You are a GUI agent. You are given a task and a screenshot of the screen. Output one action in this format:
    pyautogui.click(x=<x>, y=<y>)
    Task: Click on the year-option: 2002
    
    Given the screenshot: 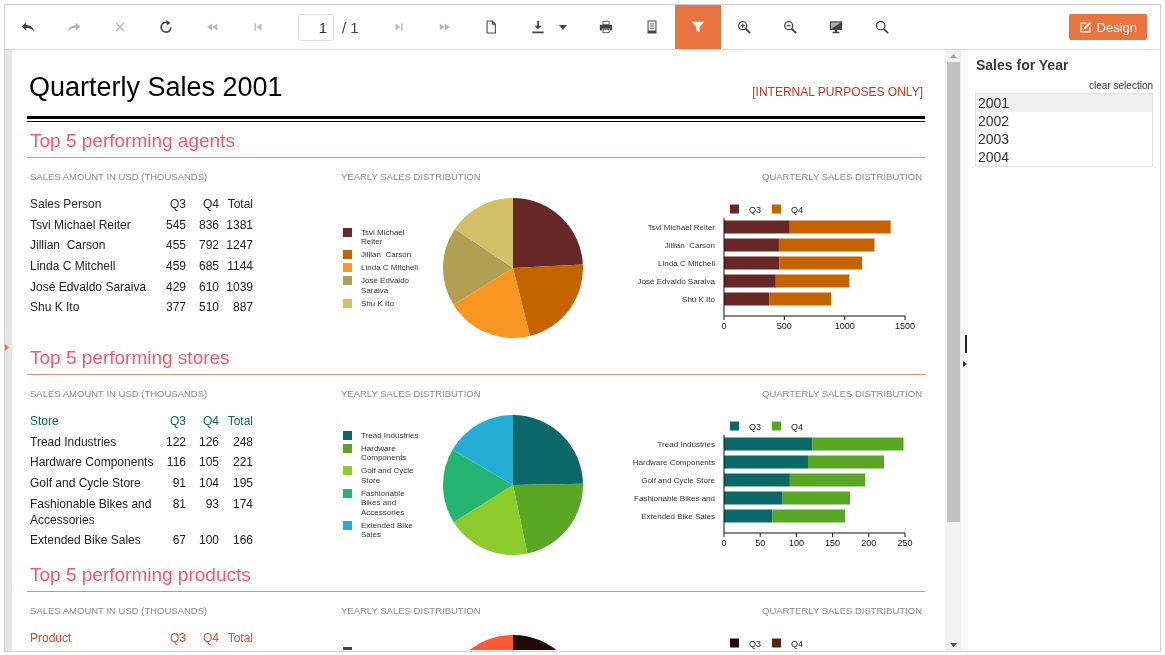 What is the action you would take?
    pyautogui.click(x=1064, y=121)
    